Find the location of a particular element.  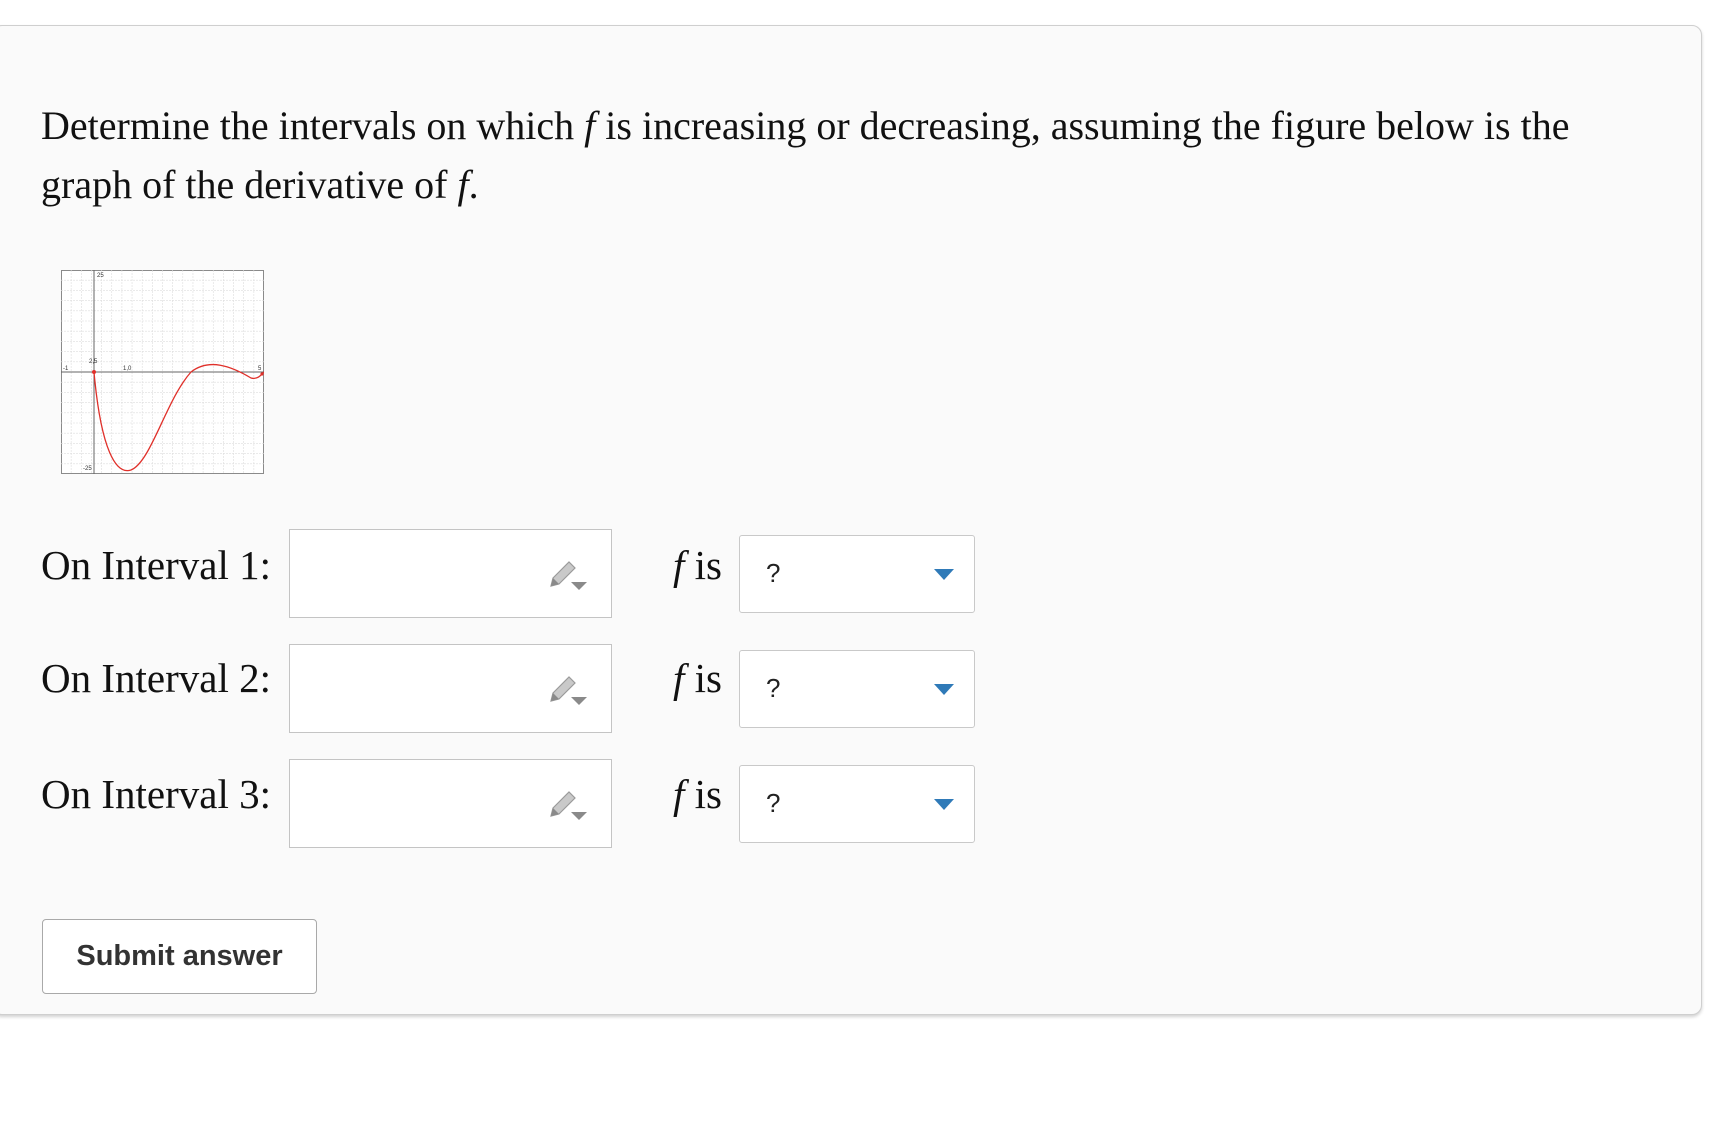

interval-1-f-is: f is is located at coordinates (697, 565).